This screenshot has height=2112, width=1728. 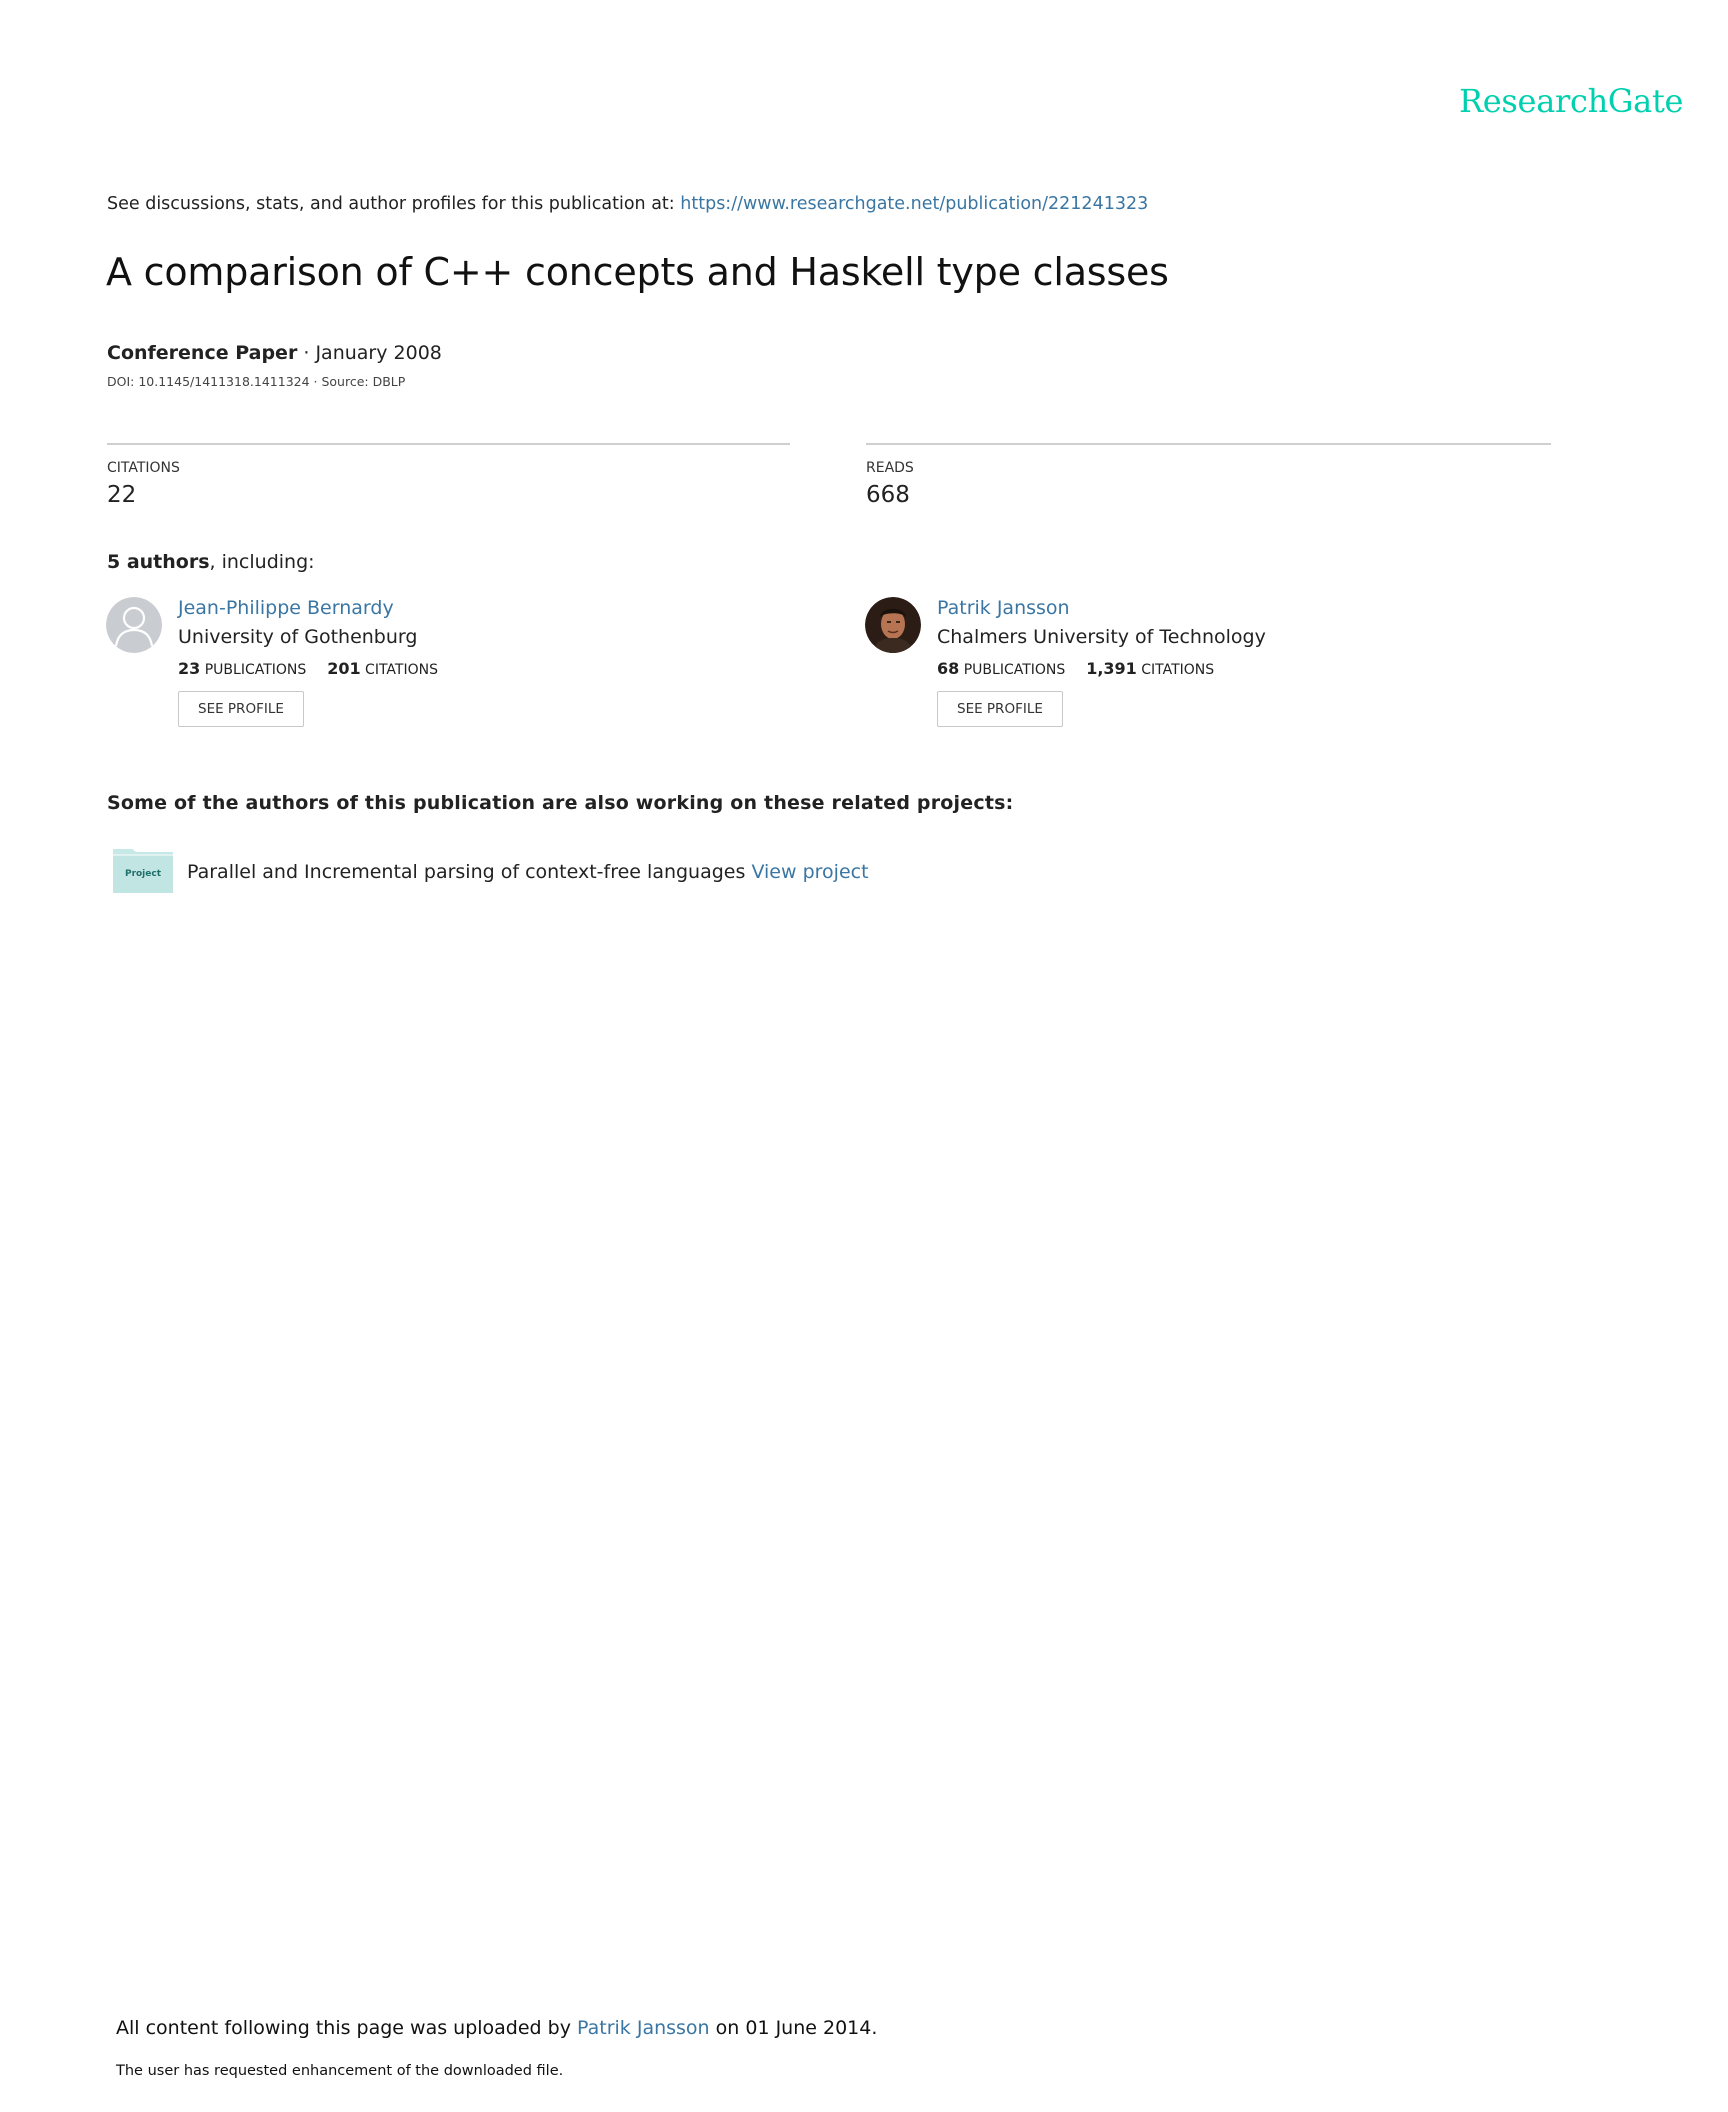 What do you see at coordinates (1208, 444) in the screenshot?
I see `reads-divider` at bounding box center [1208, 444].